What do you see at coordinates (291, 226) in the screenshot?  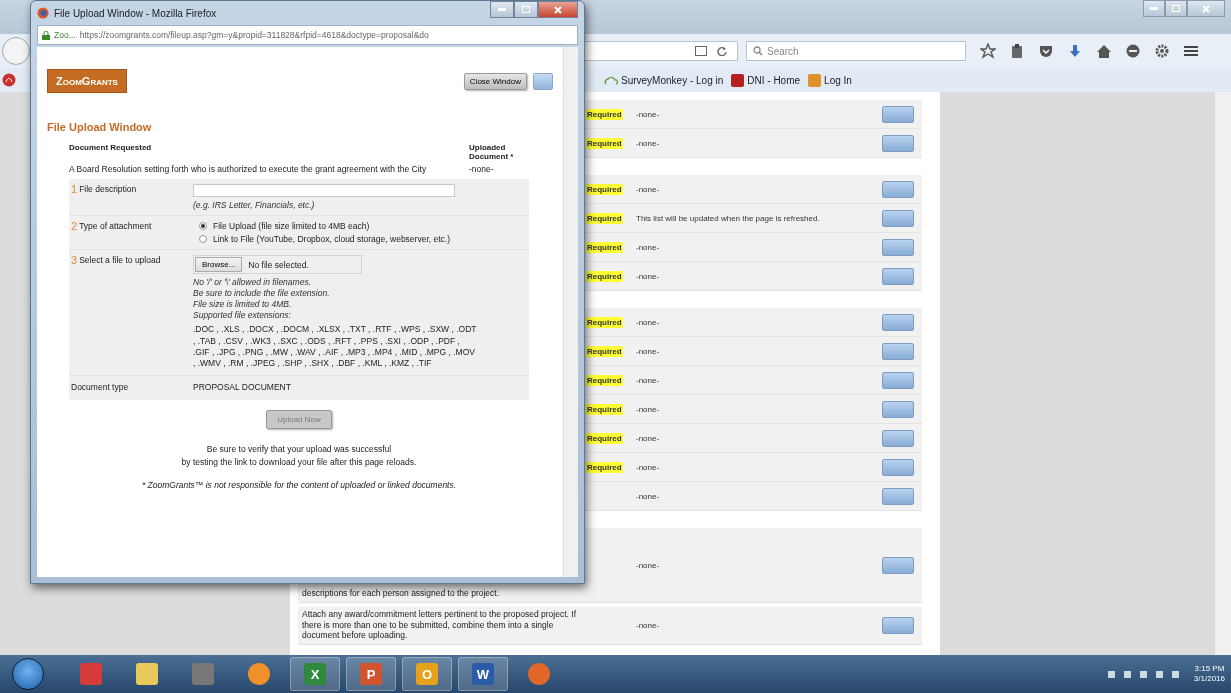 I see `option-label: File Upload (file size limited to 4MB each)` at bounding box center [291, 226].